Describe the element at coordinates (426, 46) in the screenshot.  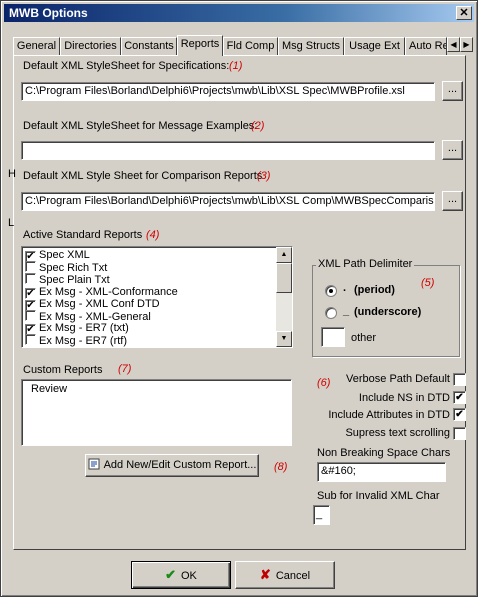
I see `tab-auto-re: Auto Re` at that location.